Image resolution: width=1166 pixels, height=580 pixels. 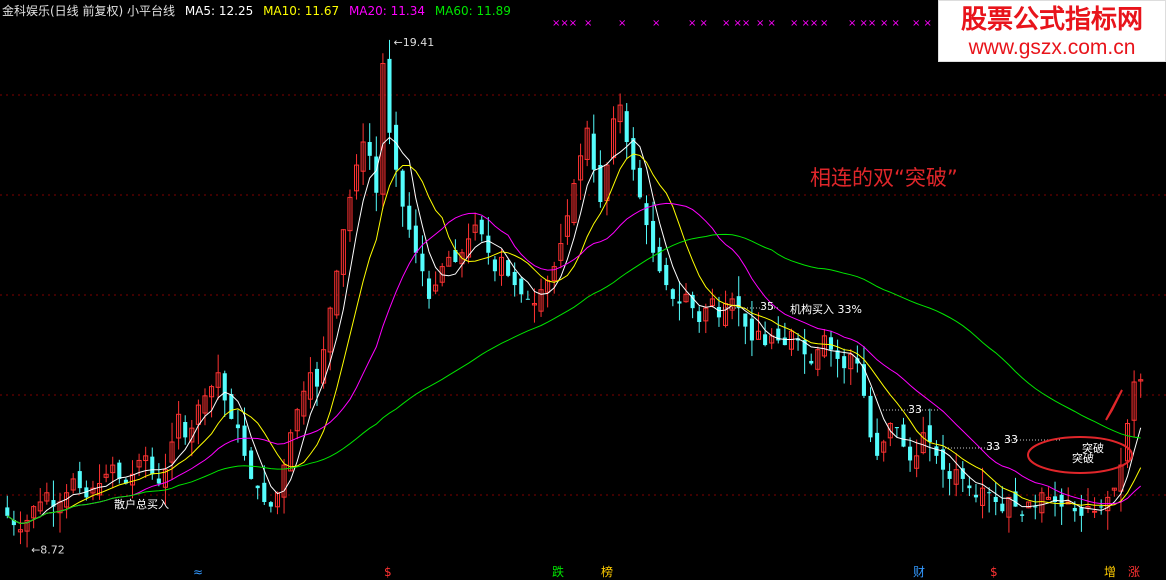 I want to click on ma60-value: MA60: 11.89, so click(x=472, y=11).